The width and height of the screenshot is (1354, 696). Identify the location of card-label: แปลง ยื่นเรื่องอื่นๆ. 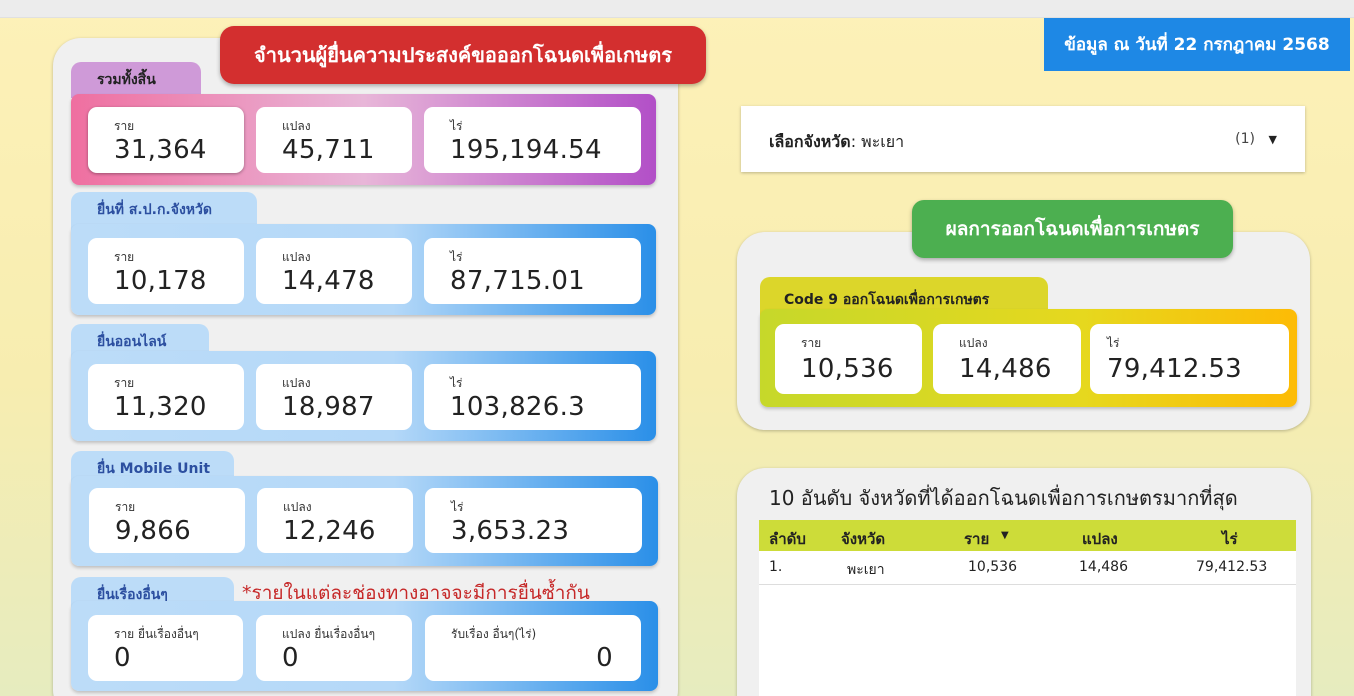
(329, 634).